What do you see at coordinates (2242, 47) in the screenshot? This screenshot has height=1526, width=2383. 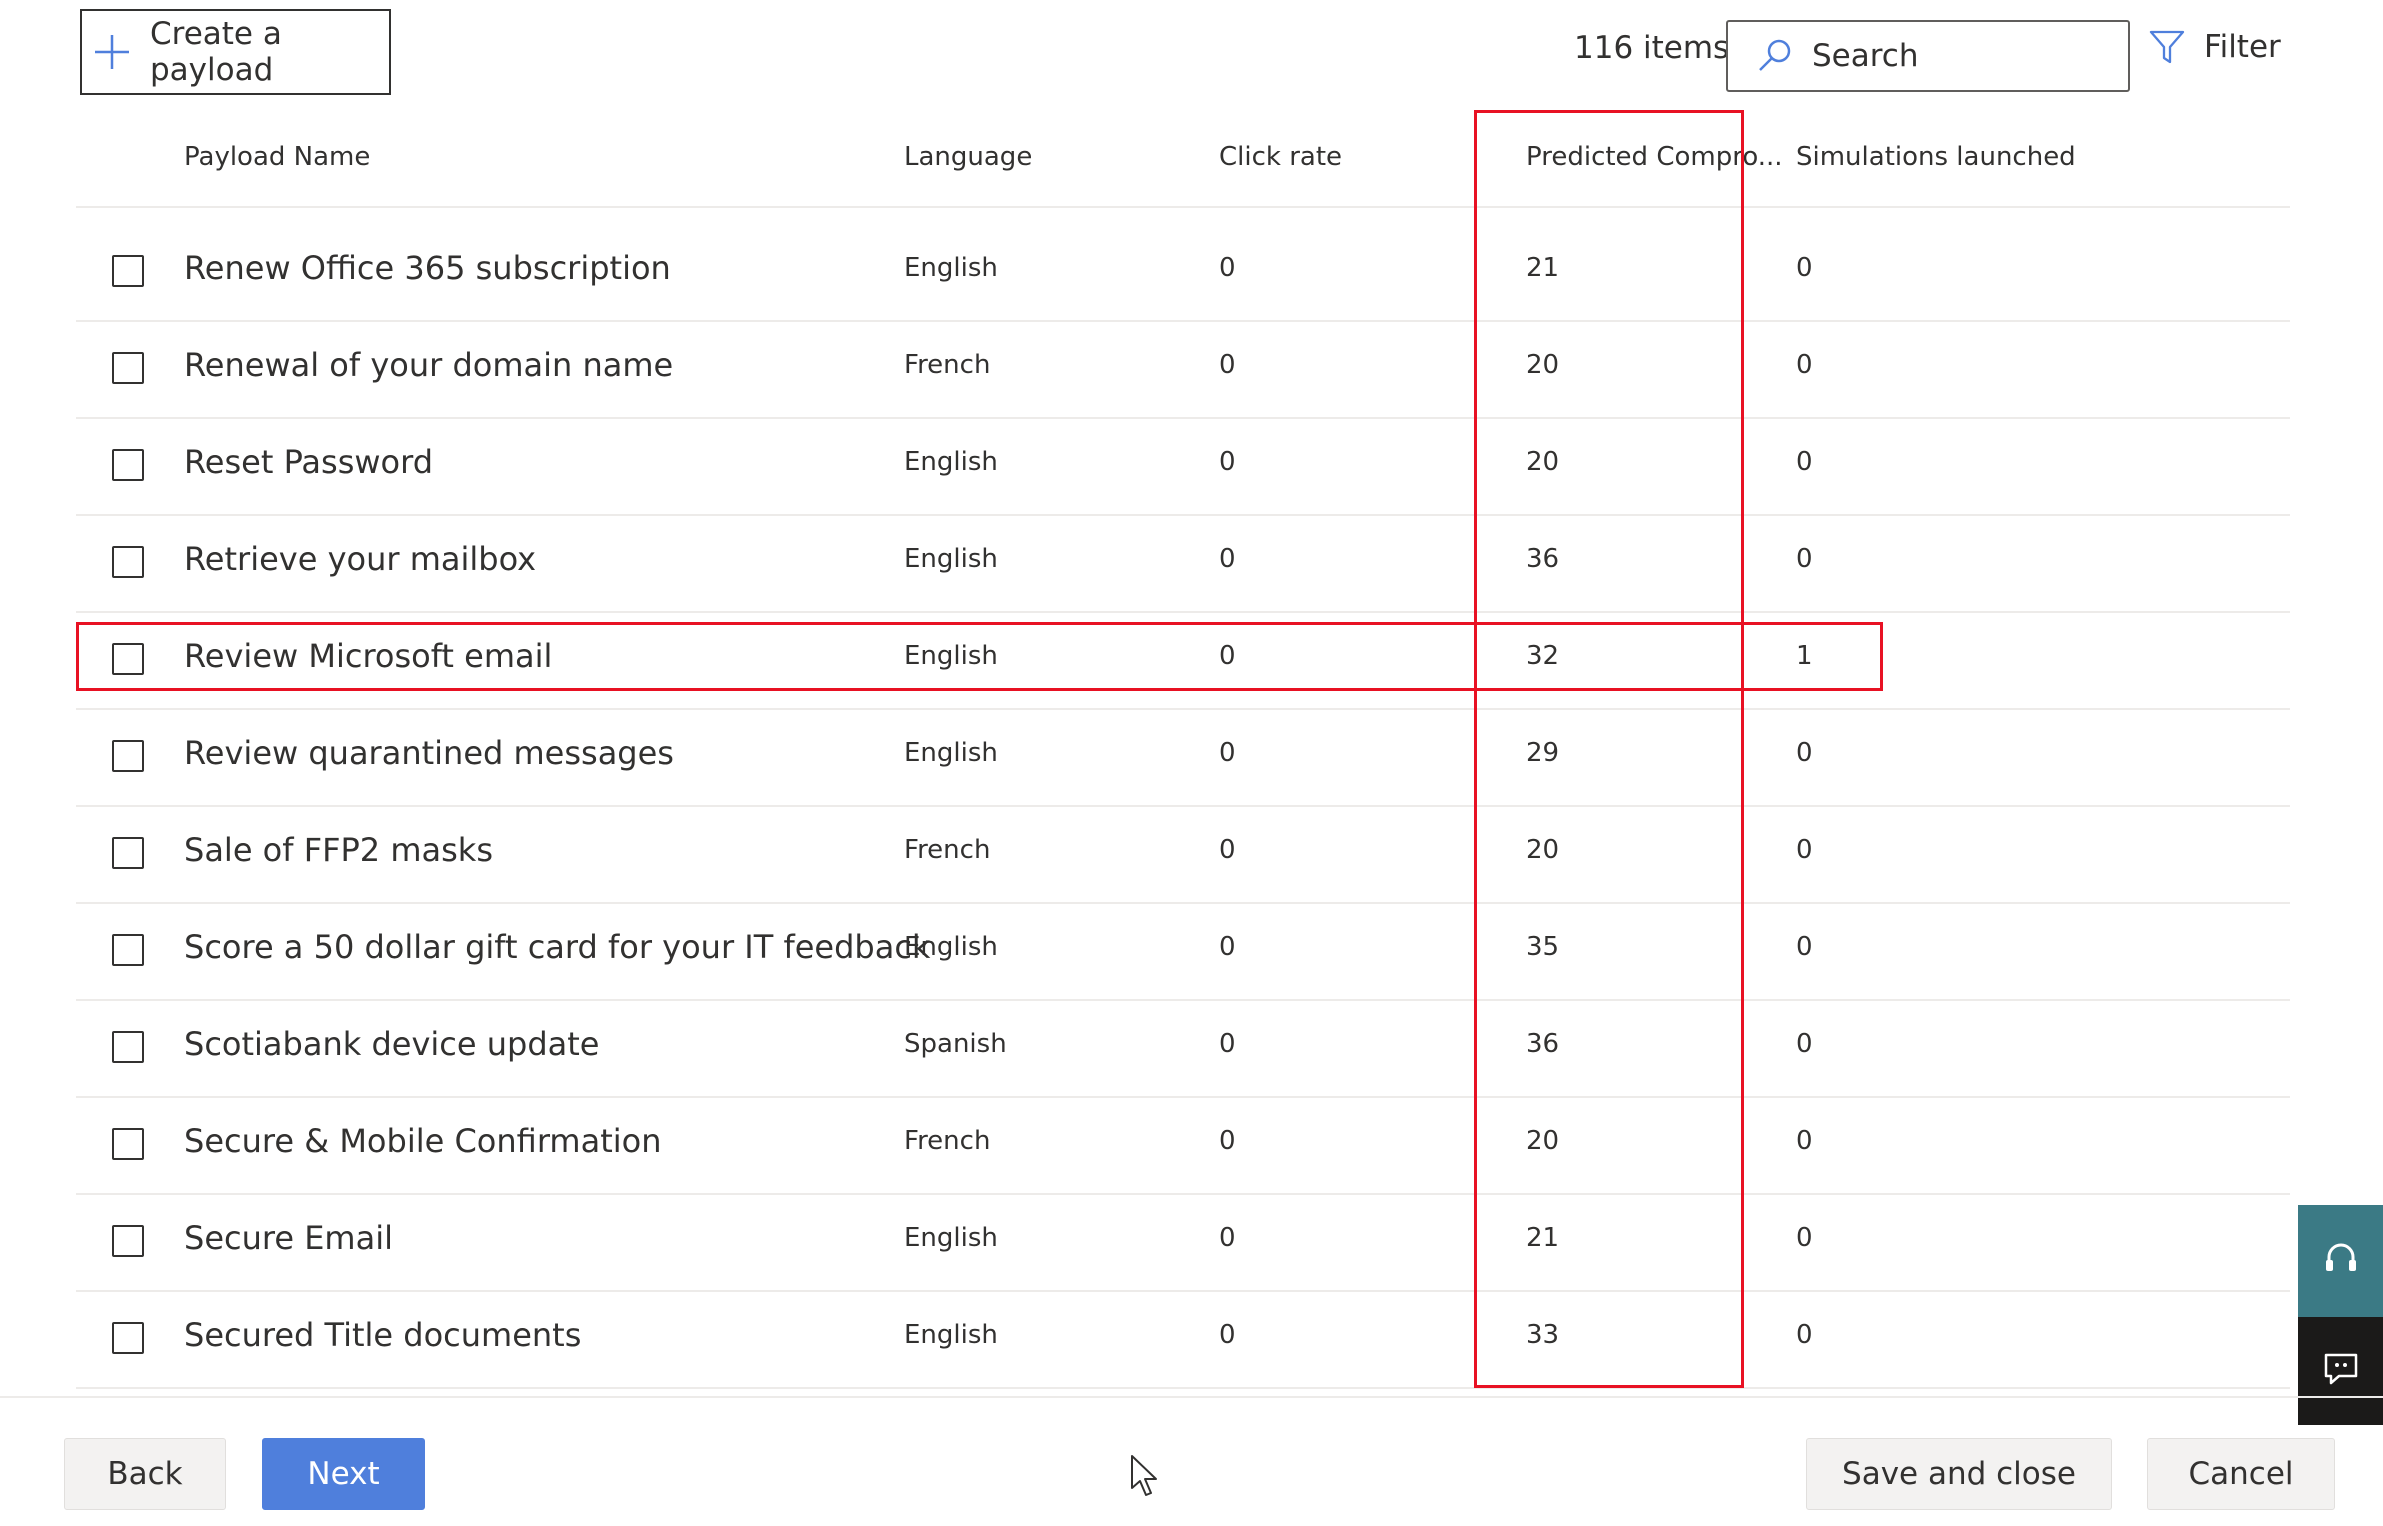 I see `filter-label: Filter` at bounding box center [2242, 47].